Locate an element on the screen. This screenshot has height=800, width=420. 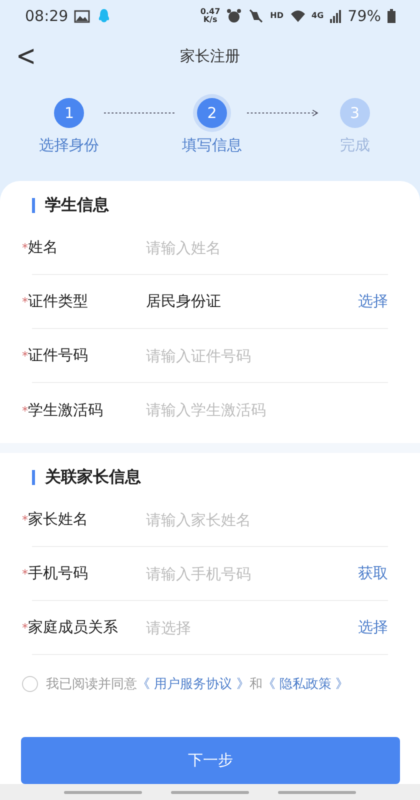
step-label: 选择身份 is located at coordinates (69, 145).